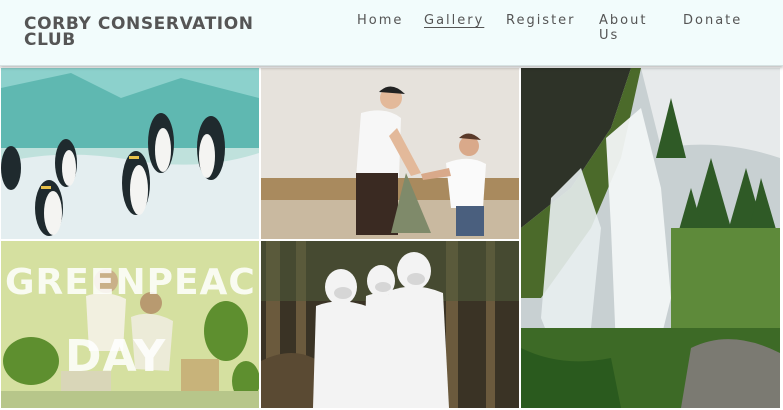  Describe the element at coordinates (380, 20) in the screenshot. I see `nav-home-link: Home` at that location.